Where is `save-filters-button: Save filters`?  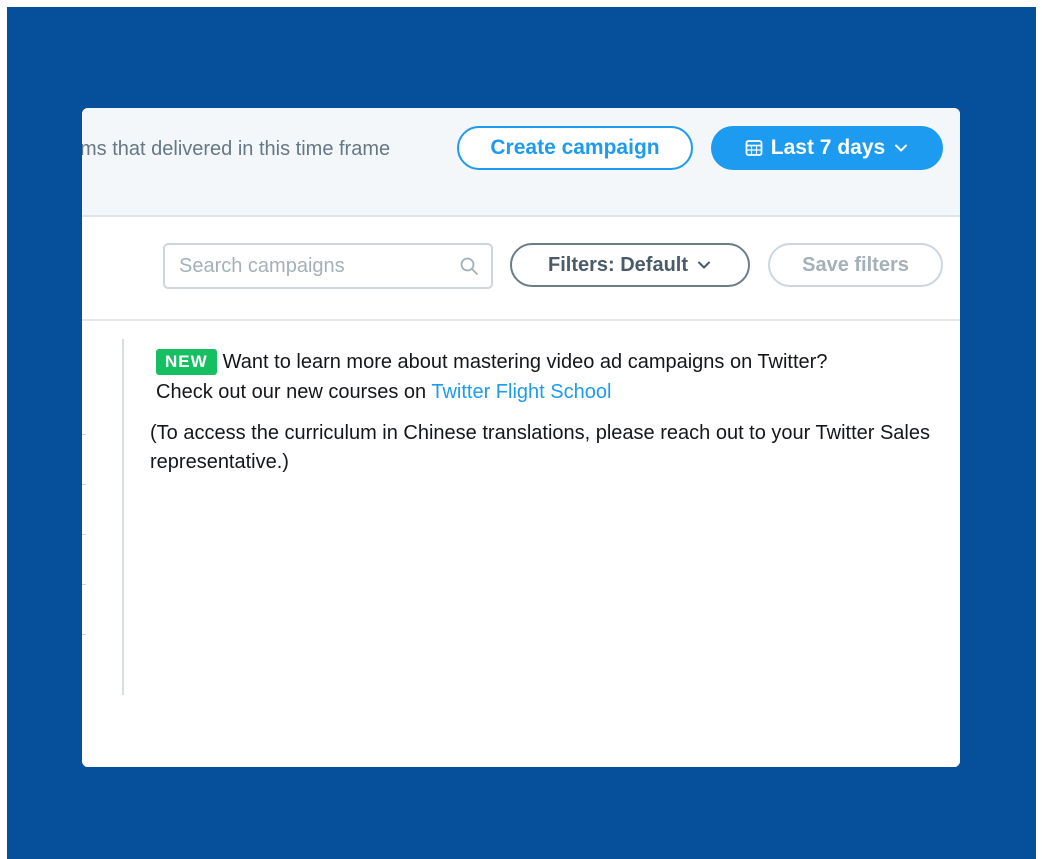
save-filters-button: Save filters is located at coordinates (855, 265).